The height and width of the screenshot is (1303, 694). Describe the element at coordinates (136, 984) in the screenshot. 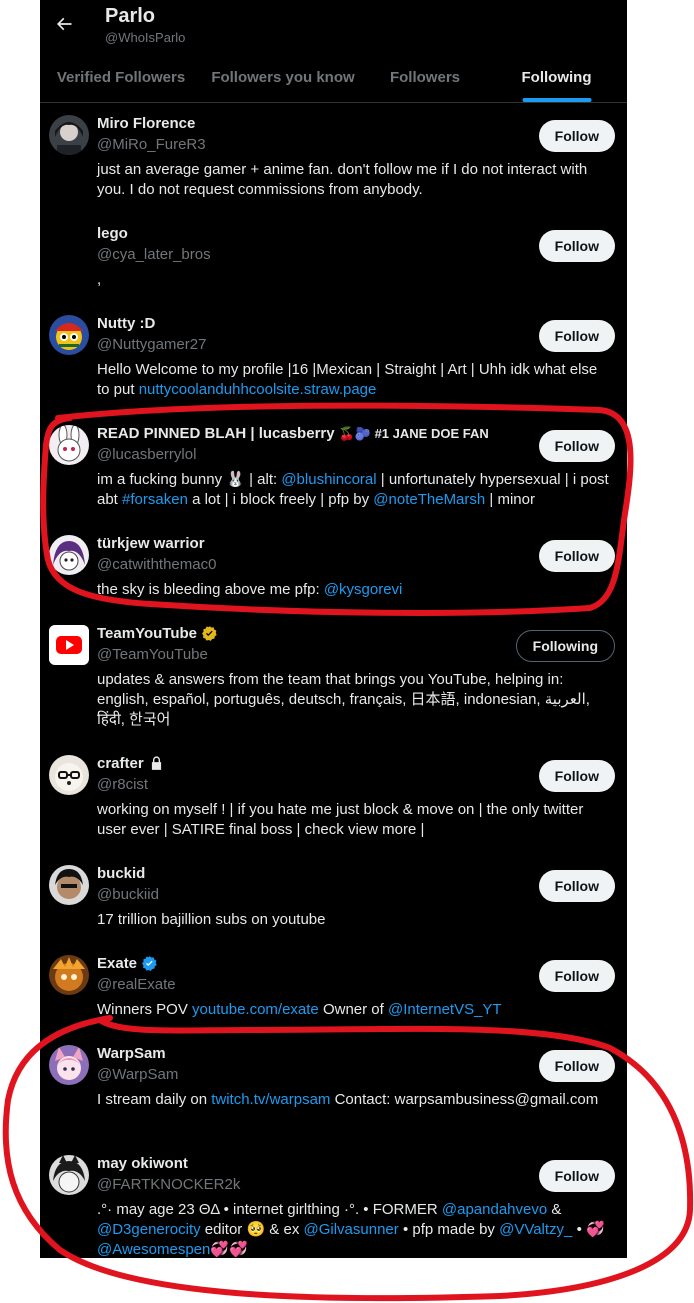

I see `username: @realExate` at that location.